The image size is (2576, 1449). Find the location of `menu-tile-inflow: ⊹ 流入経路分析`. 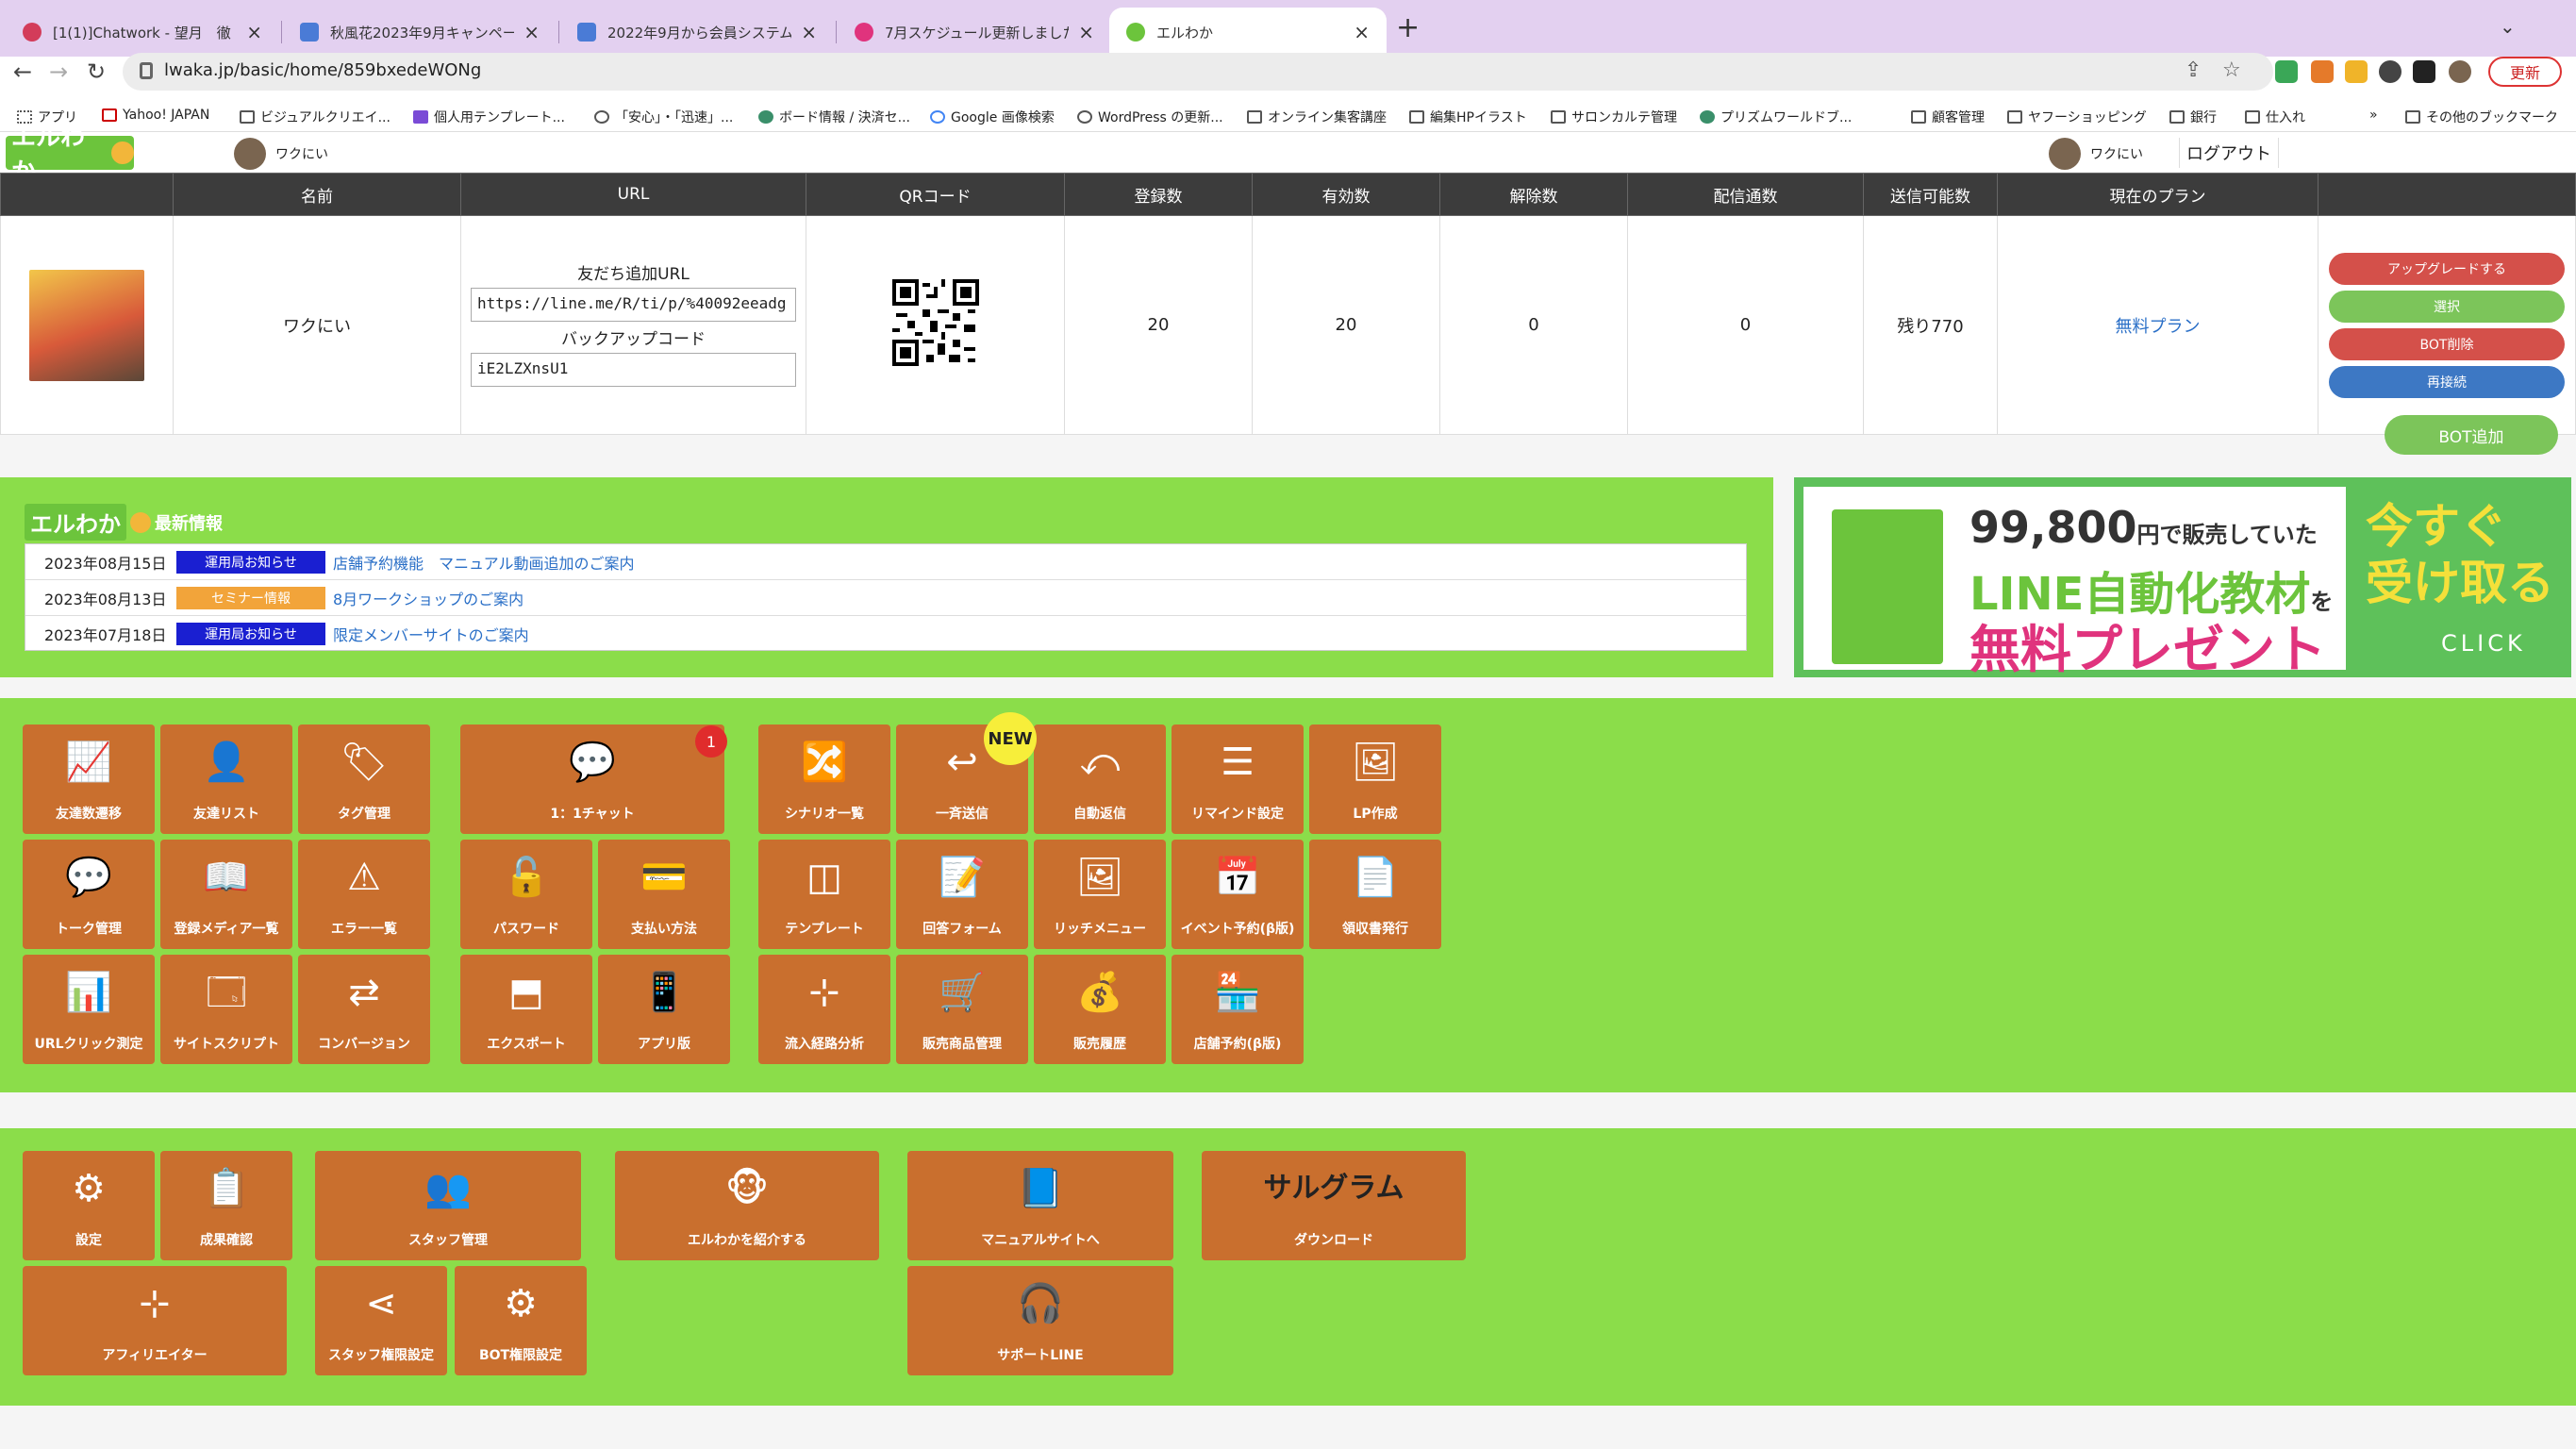

menu-tile-inflow: ⊹ 流入経路分析 is located at coordinates (824, 1010).